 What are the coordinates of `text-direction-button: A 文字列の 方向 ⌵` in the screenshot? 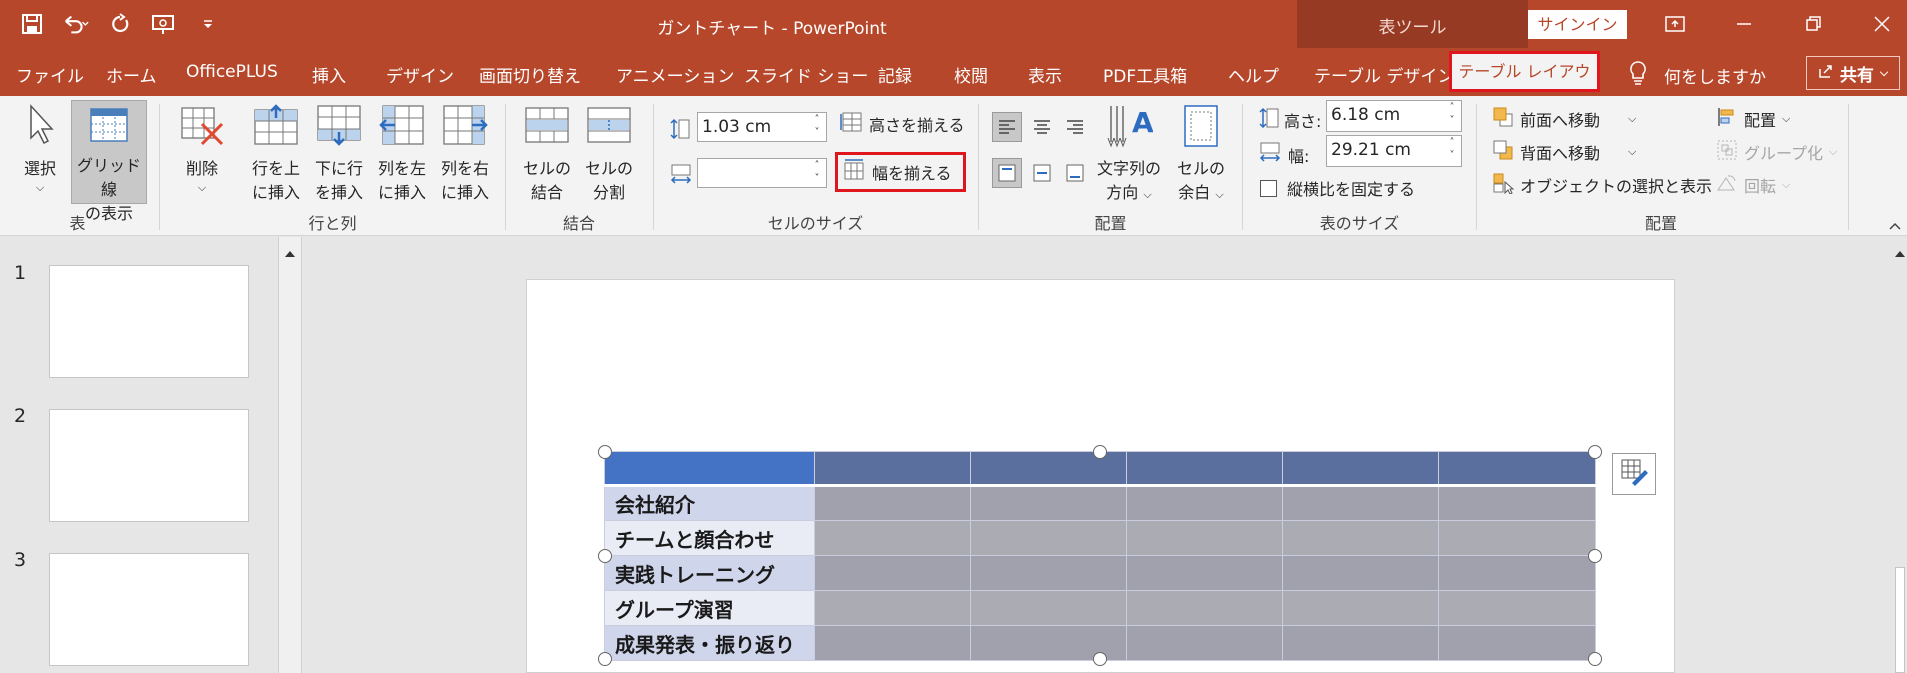 It's located at (1129, 154).